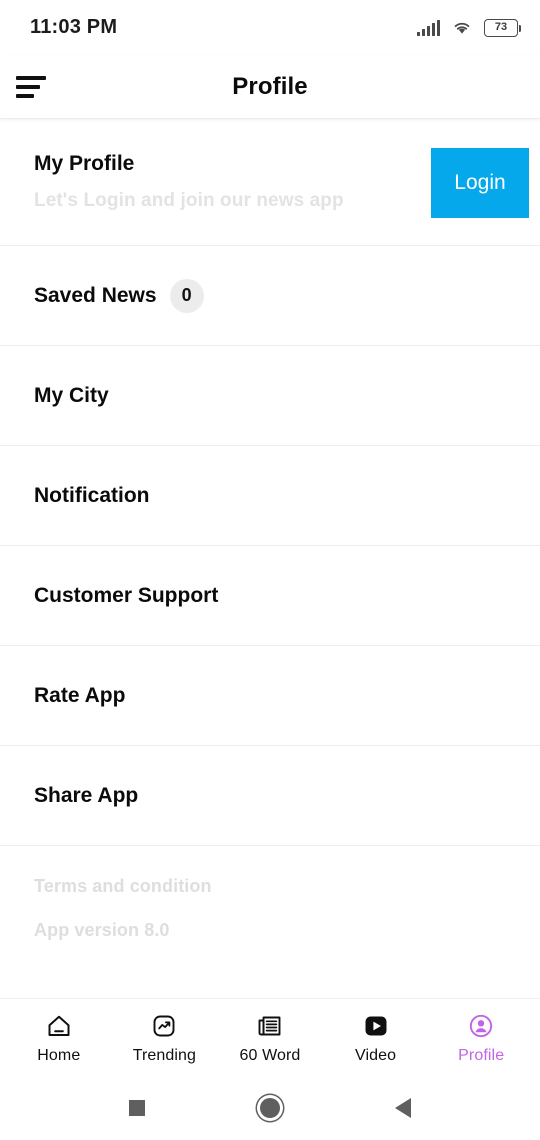 The width and height of the screenshot is (540, 1140). Describe the element at coordinates (270, 496) in the screenshot. I see `menu-item-notification: Notification` at that location.